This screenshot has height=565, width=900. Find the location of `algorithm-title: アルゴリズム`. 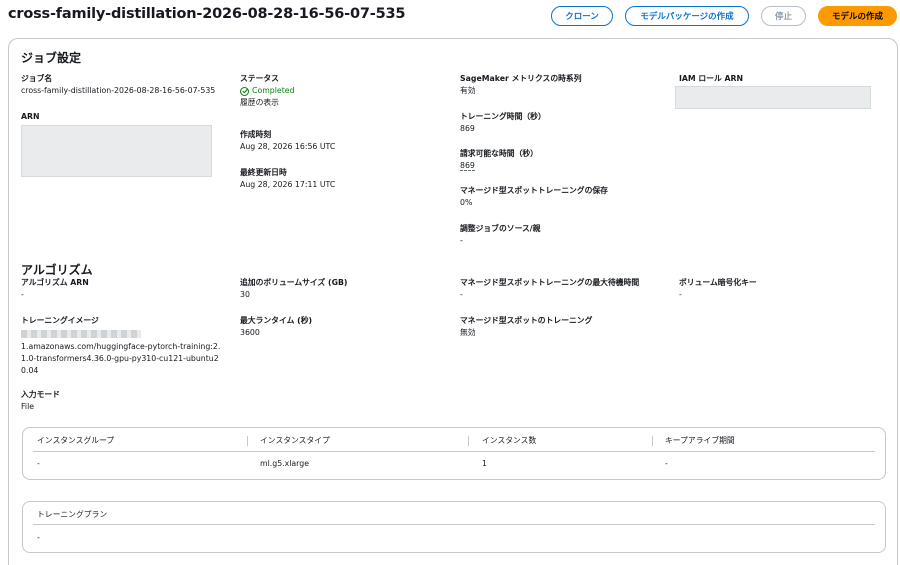

algorithm-title: アルゴリズム is located at coordinates (57, 270).